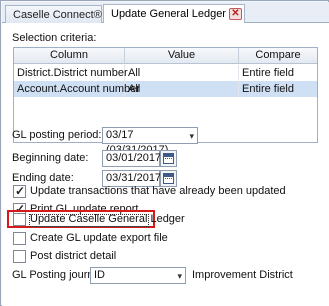 The width and height of the screenshot is (329, 306). Describe the element at coordinates (43, 178) in the screenshot. I see `ending-date-label: Ending date:` at that location.